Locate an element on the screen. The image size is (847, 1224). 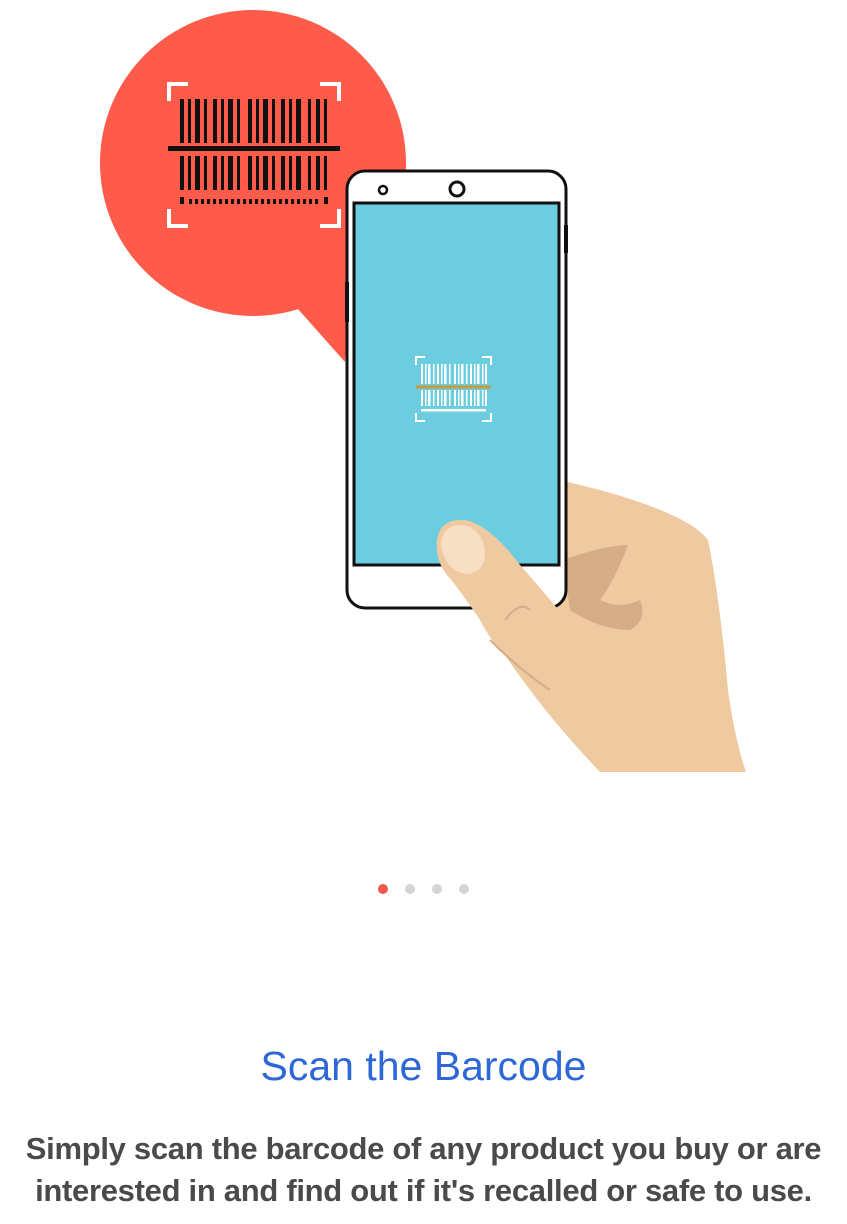
onboarding-title: Scan the Barcode is located at coordinates (423, 1066).